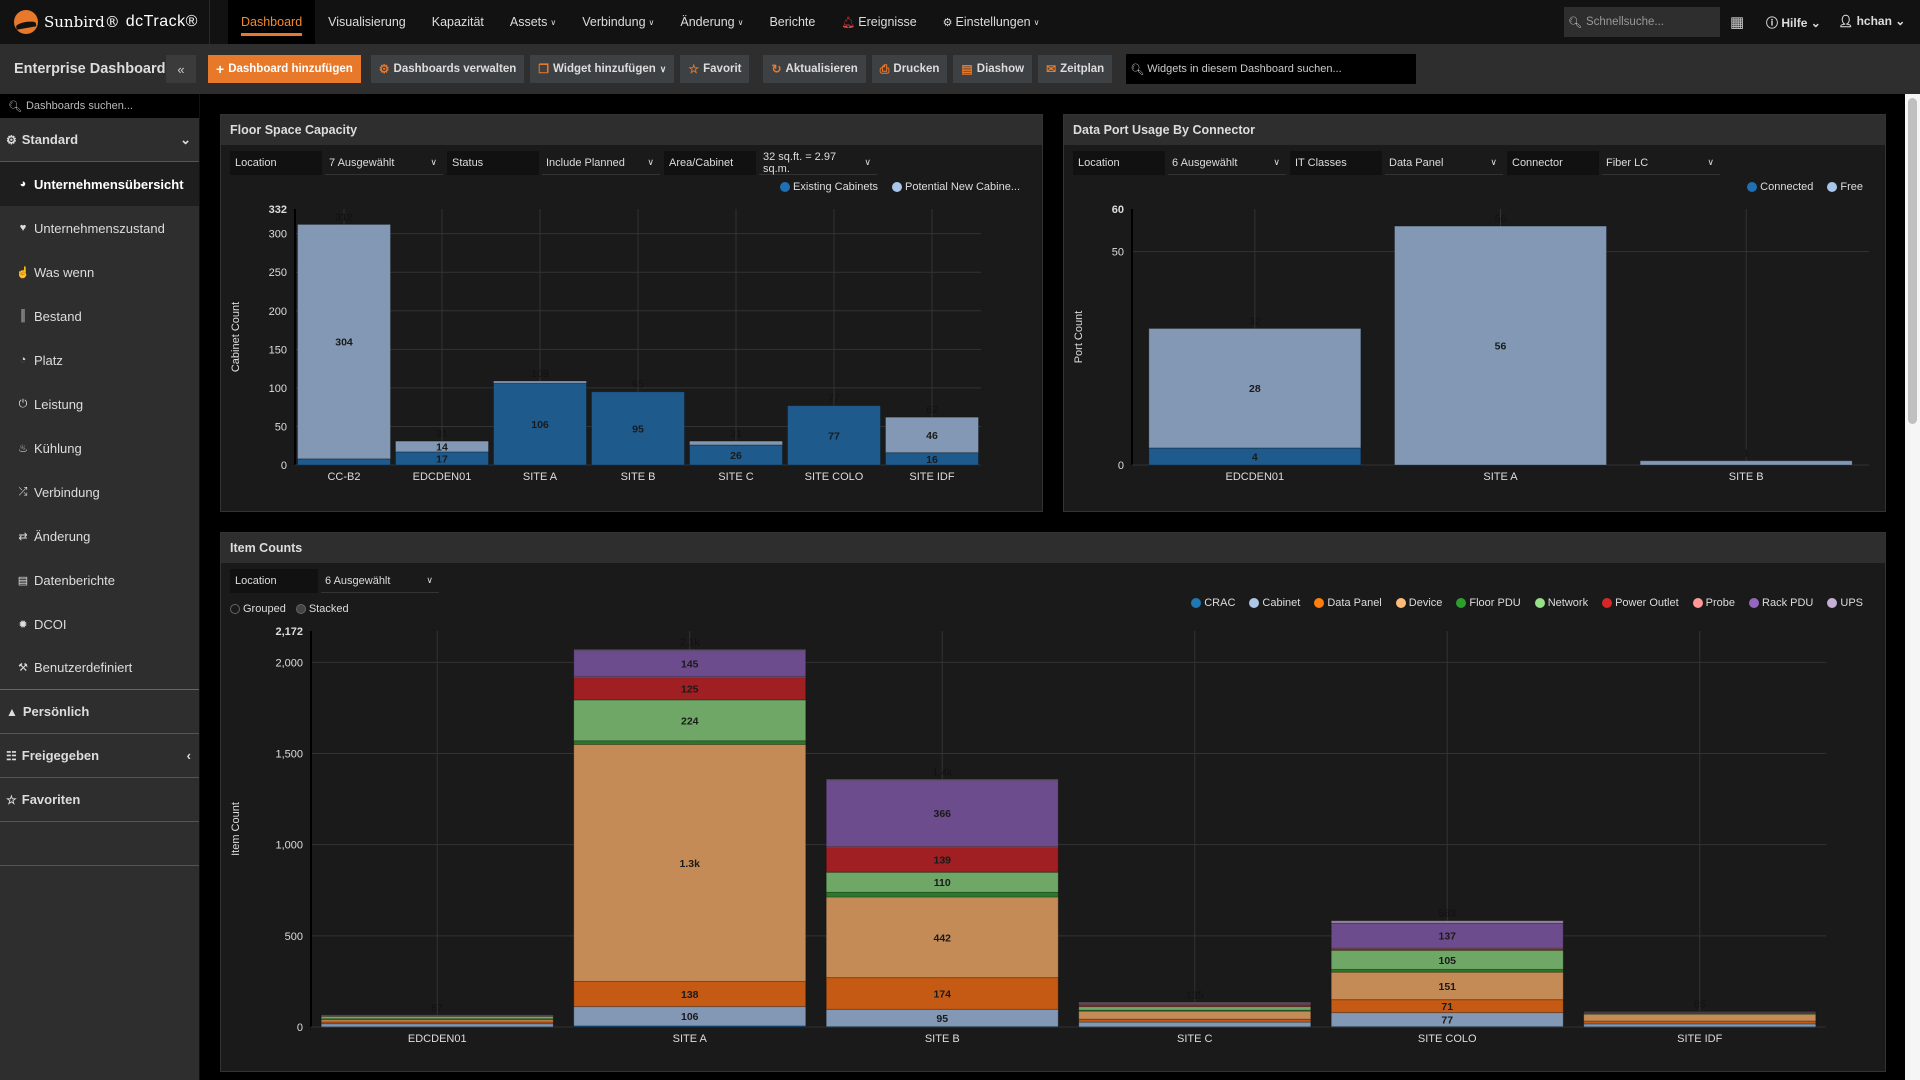  What do you see at coordinates (1118, 253) in the screenshot?
I see `y-tick-label: 50` at bounding box center [1118, 253].